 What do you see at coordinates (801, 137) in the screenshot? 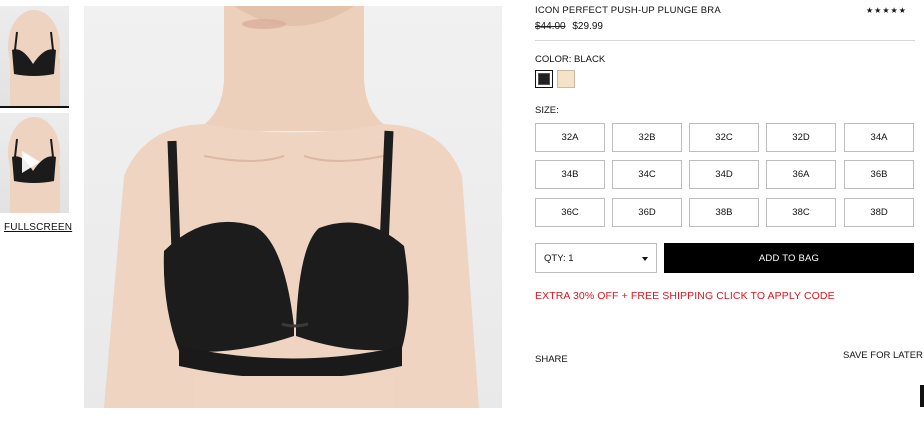
I see `size-option-32d: 32D` at bounding box center [801, 137].